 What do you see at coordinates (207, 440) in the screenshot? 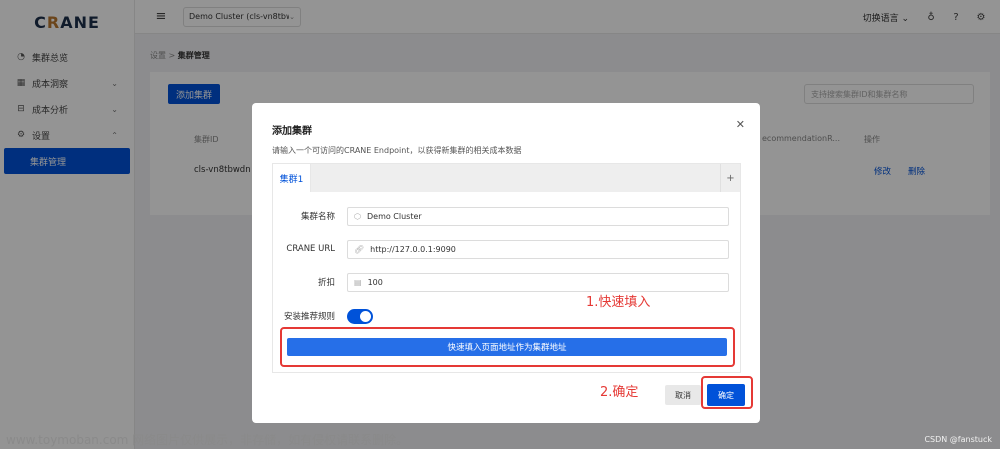
I see `watermark: www.toymoban.com 网络图片仅供展示，非存储，如有侵权请联系删除。` at bounding box center [207, 440].